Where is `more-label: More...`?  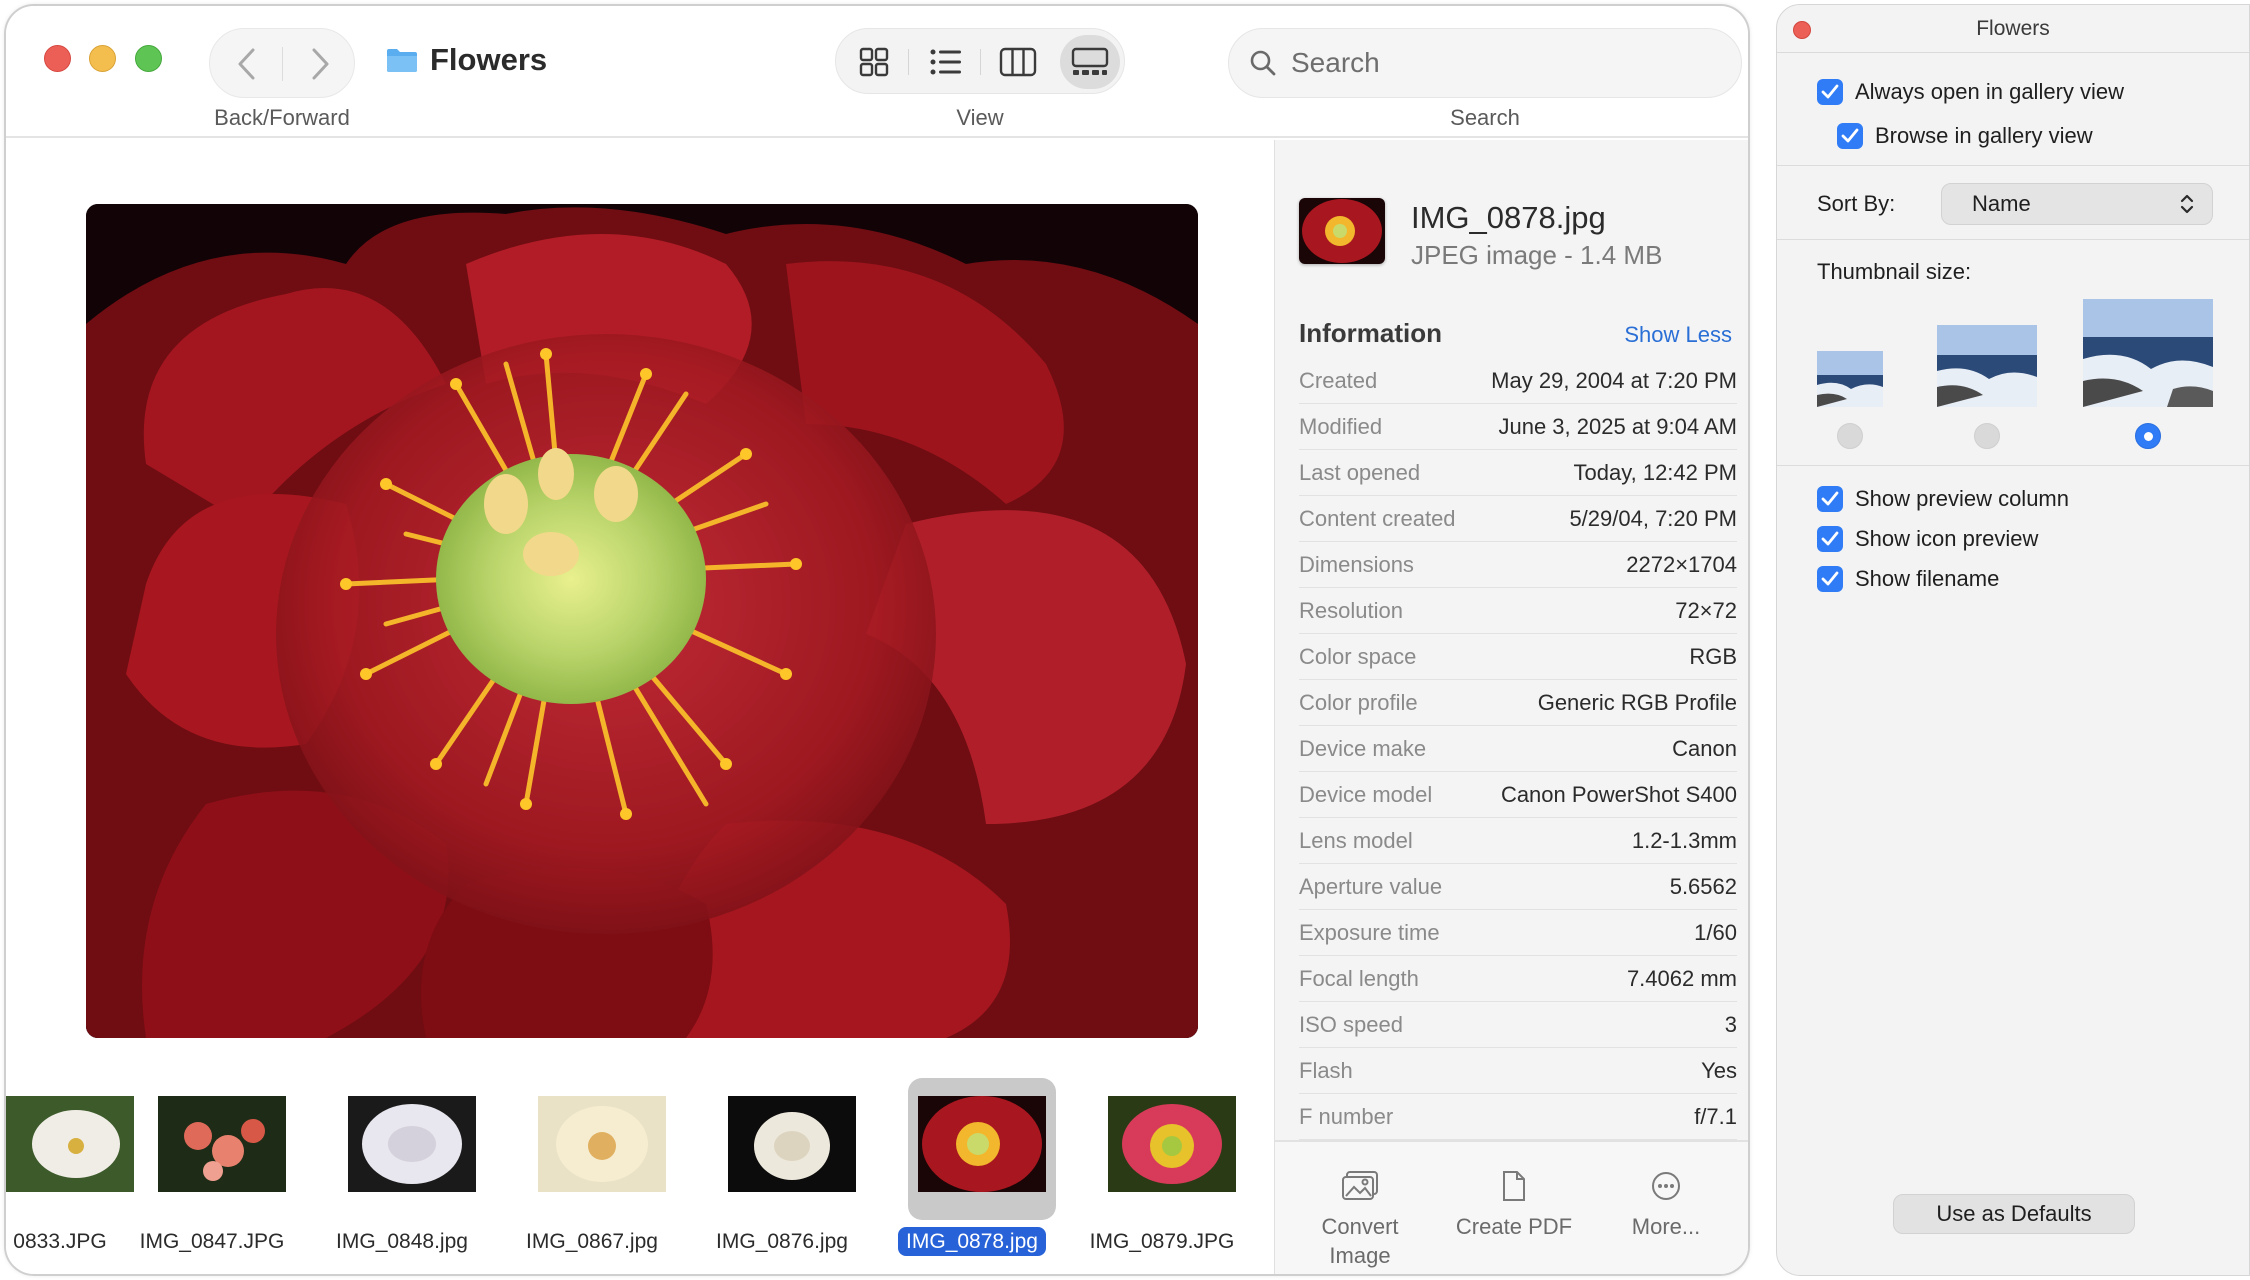 more-label: More... is located at coordinates (1666, 1226).